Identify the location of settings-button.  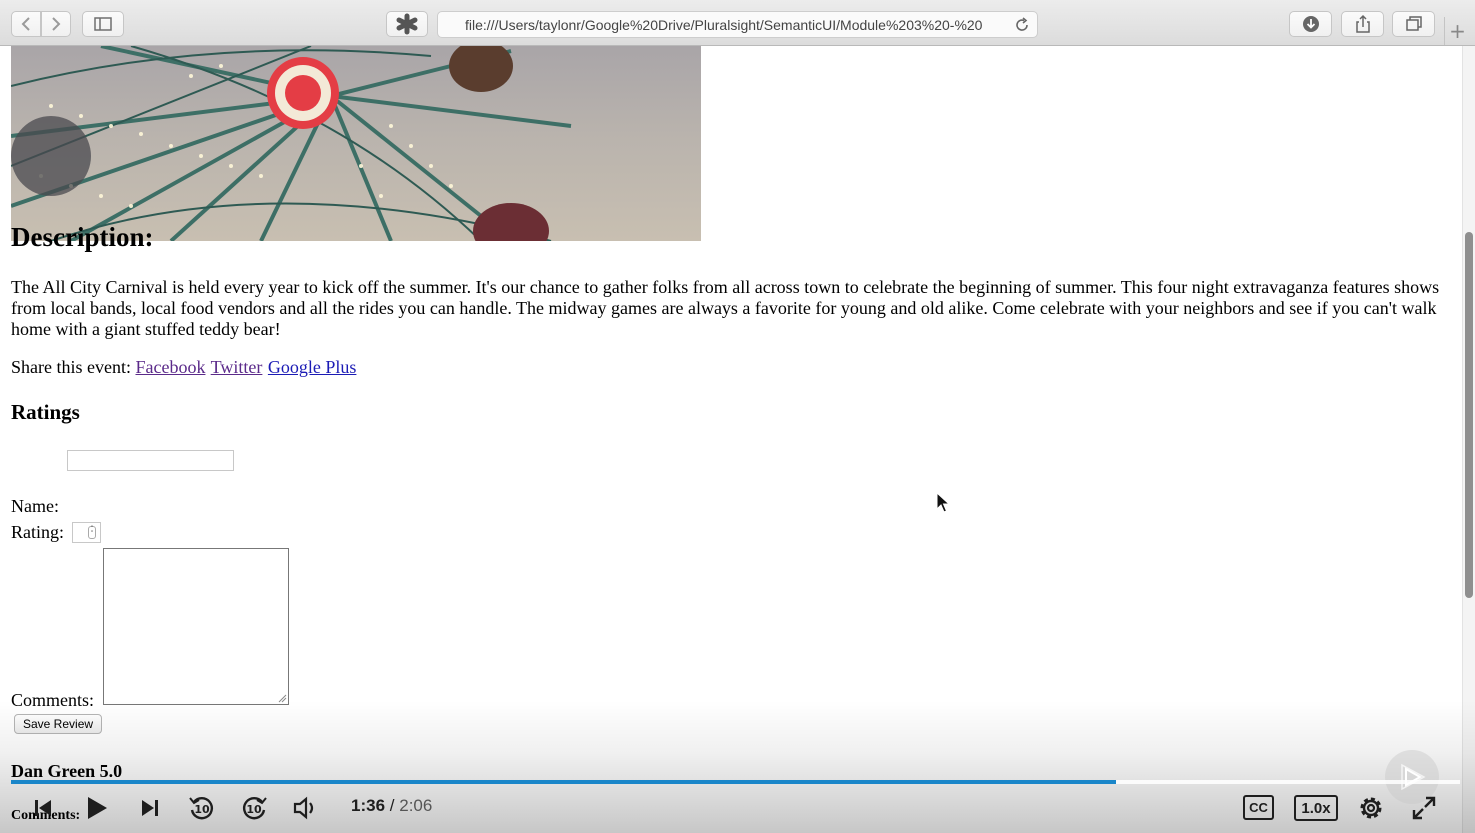
(1371, 808).